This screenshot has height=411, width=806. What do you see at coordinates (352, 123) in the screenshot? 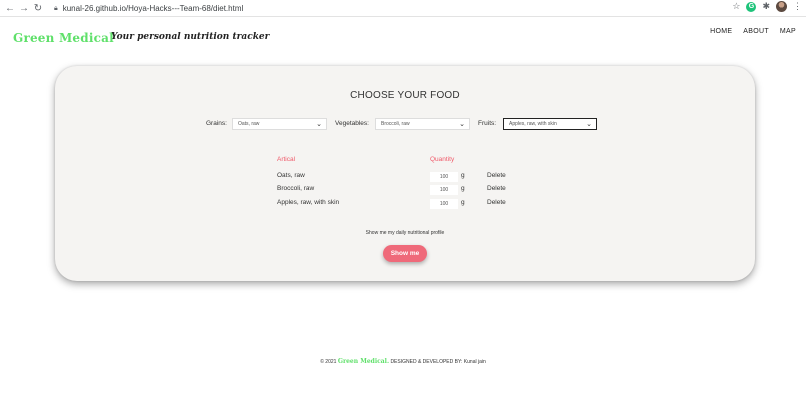
I see `vegetables-label: Vegetables:` at bounding box center [352, 123].